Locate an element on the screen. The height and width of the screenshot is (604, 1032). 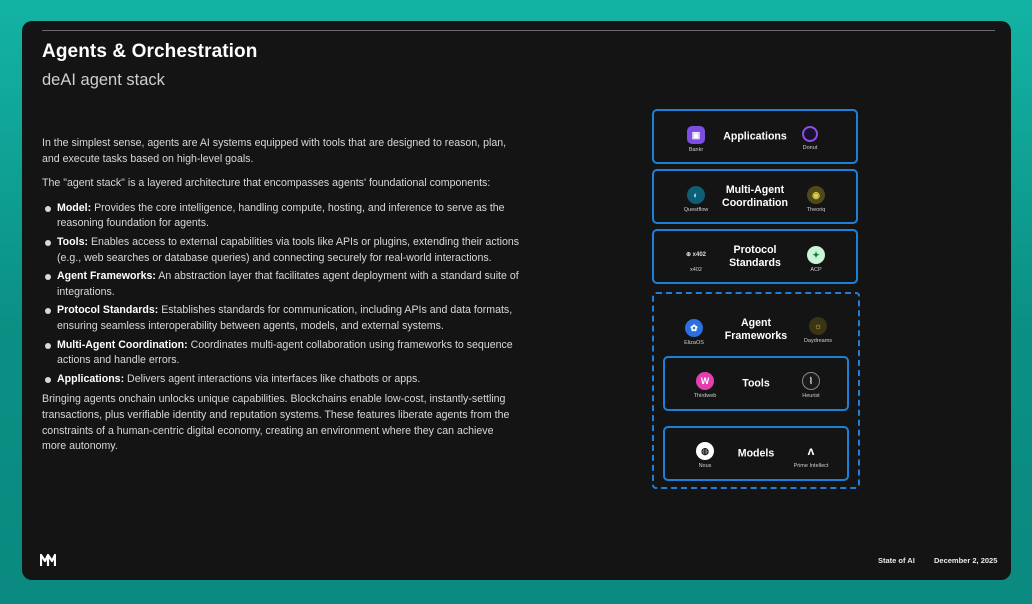
layer-label: Protocol Standards is located at coordinates (755, 256).